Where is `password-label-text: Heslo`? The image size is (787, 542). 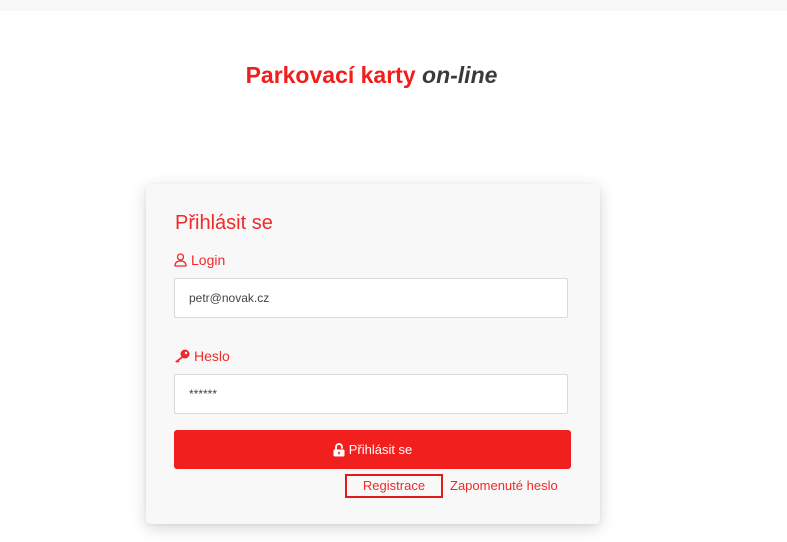
password-label-text: Heslo is located at coordinates (212, 356).